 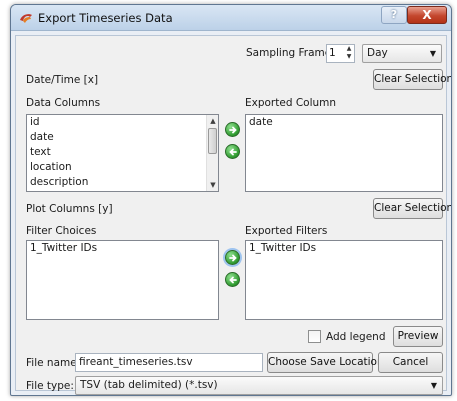 What do you see at coordinates (50, 386) in the screenshot?
I see `file-type-label: File type:` at bounding box center [50, 386].